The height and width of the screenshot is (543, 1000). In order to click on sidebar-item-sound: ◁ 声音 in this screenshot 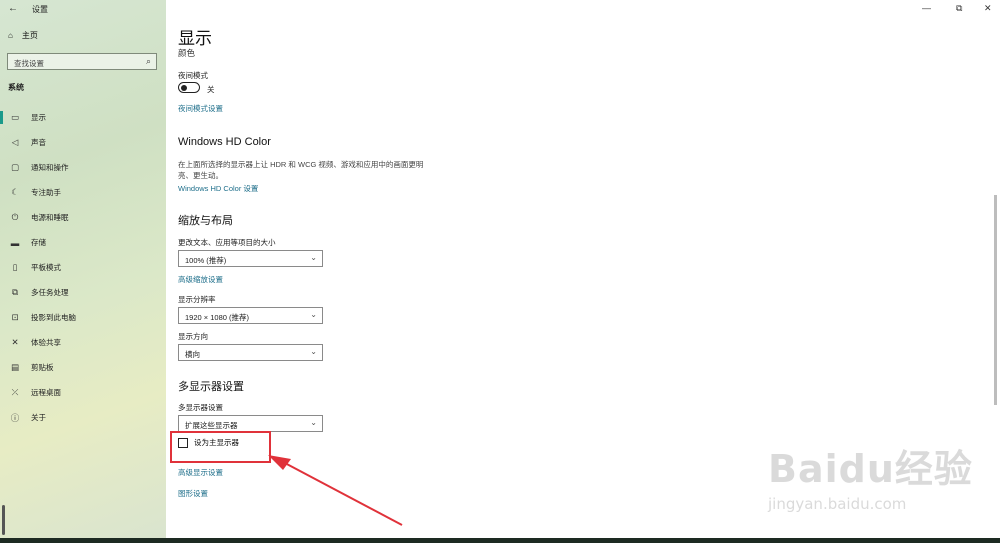, I will do `click(83, 142)`.